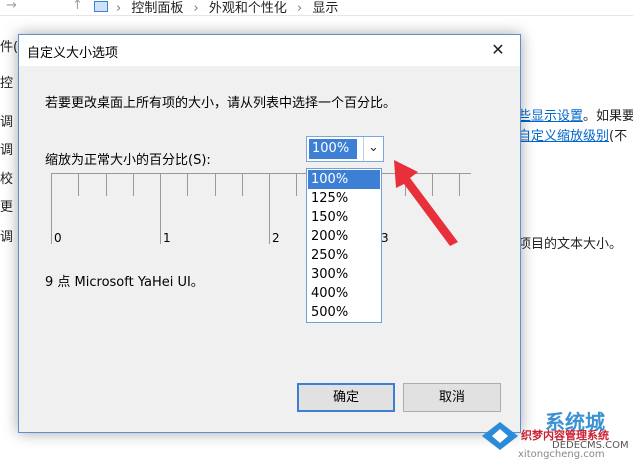  What do you see at coordinates (344, 198) in the screenshot?
I see `scale-option: 125%` at bounding box center [344, 198].